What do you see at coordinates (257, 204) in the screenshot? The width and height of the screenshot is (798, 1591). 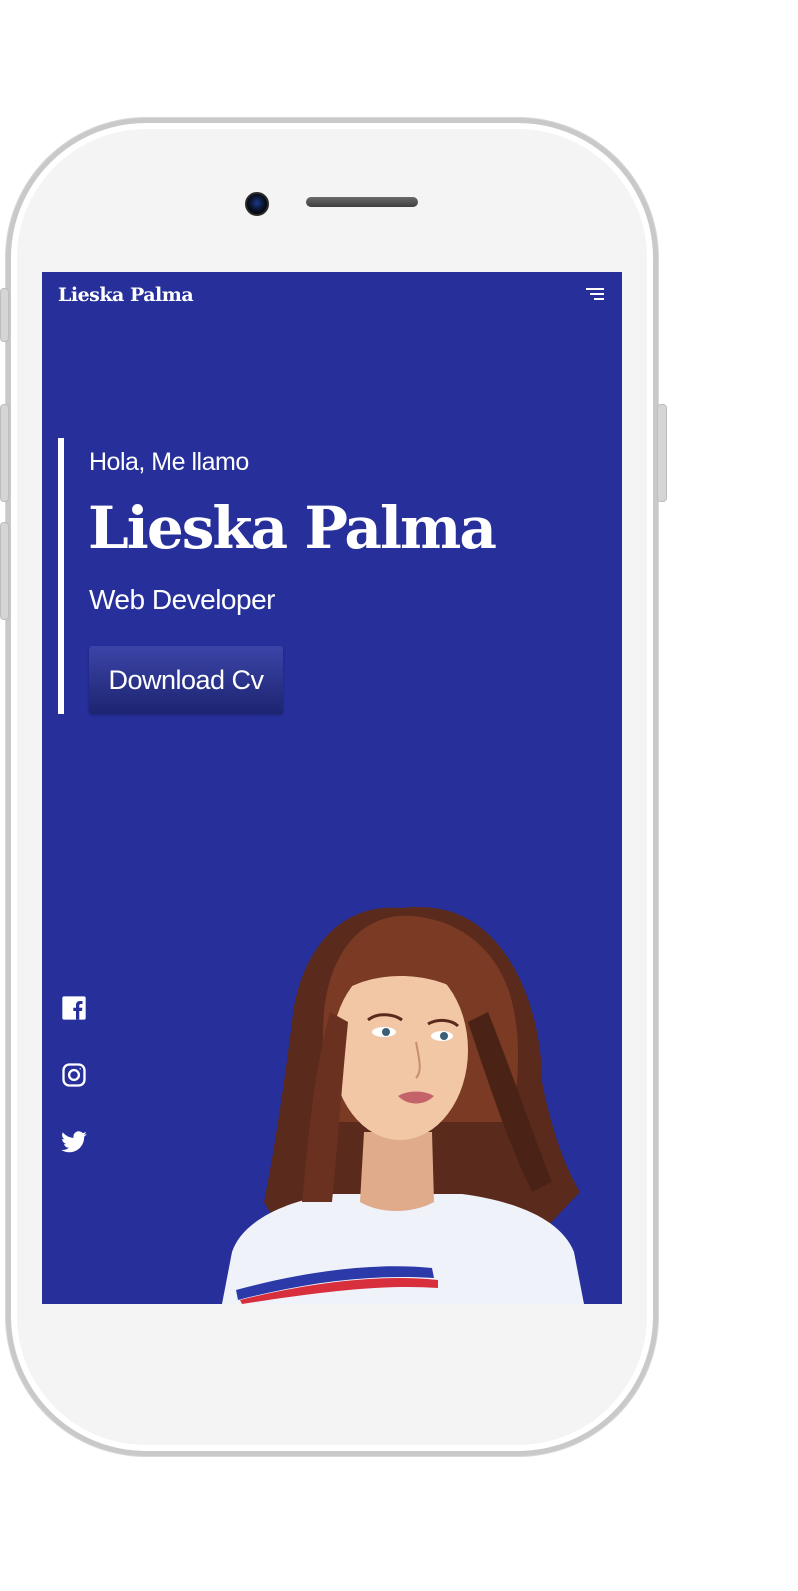 I see `phone-camera` at bounding box center [257, 204].